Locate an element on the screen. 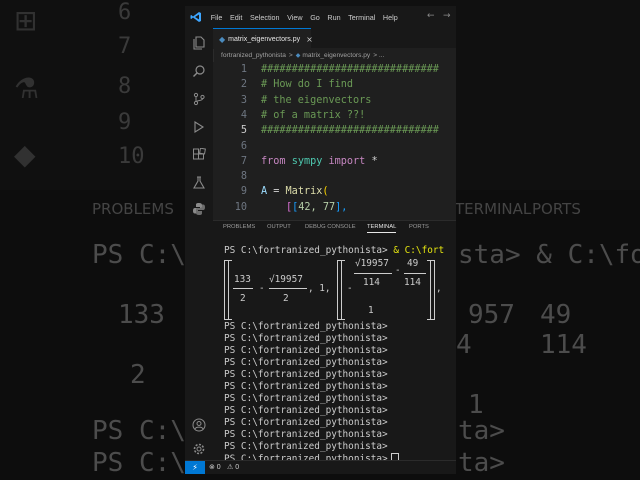  menu-file: File is located at coordinates (216, 17).